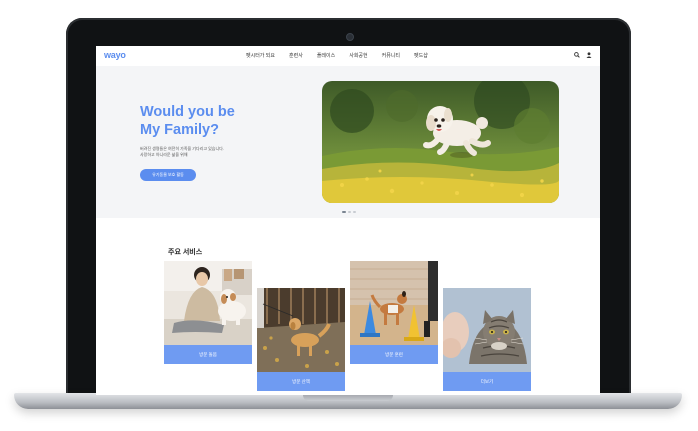  I want to click on carousel-dots, so click(349, 212).